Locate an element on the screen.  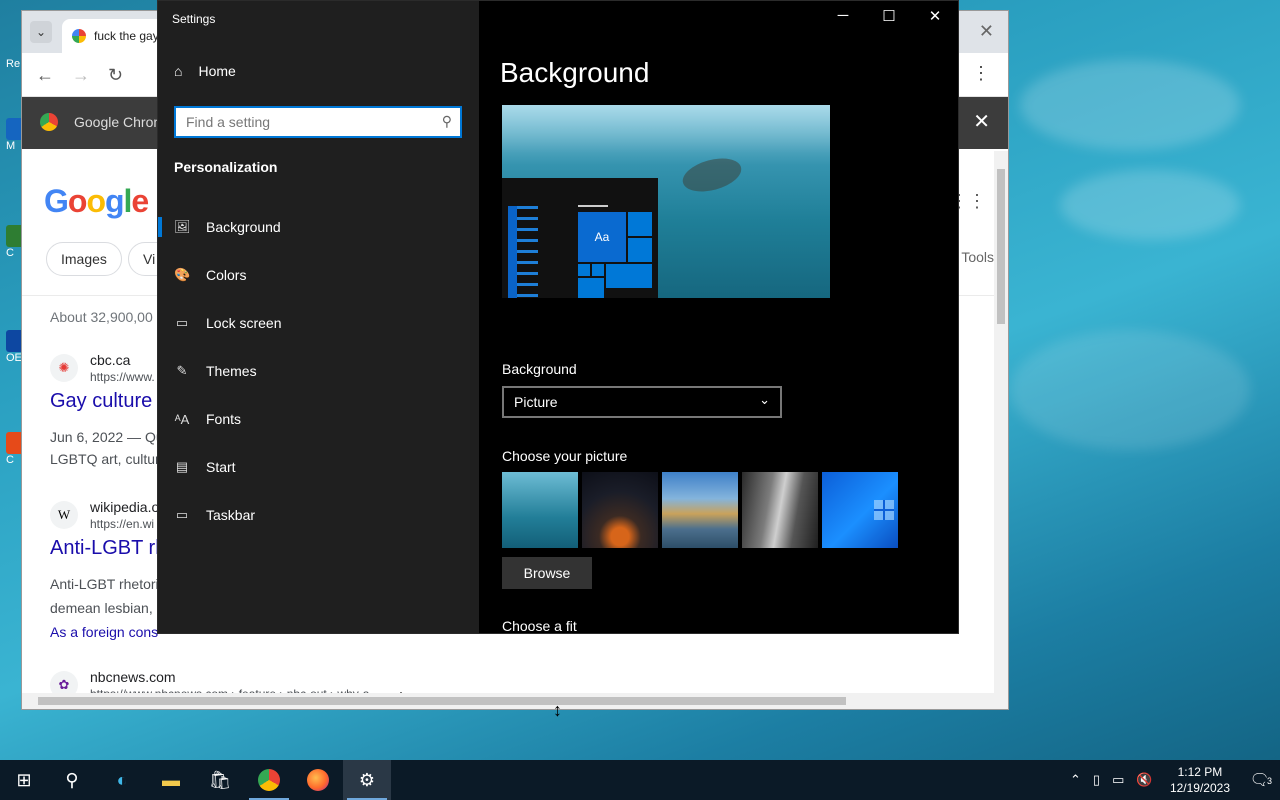
result-count: About 32,900,00 is located at coordinates (101, 317).